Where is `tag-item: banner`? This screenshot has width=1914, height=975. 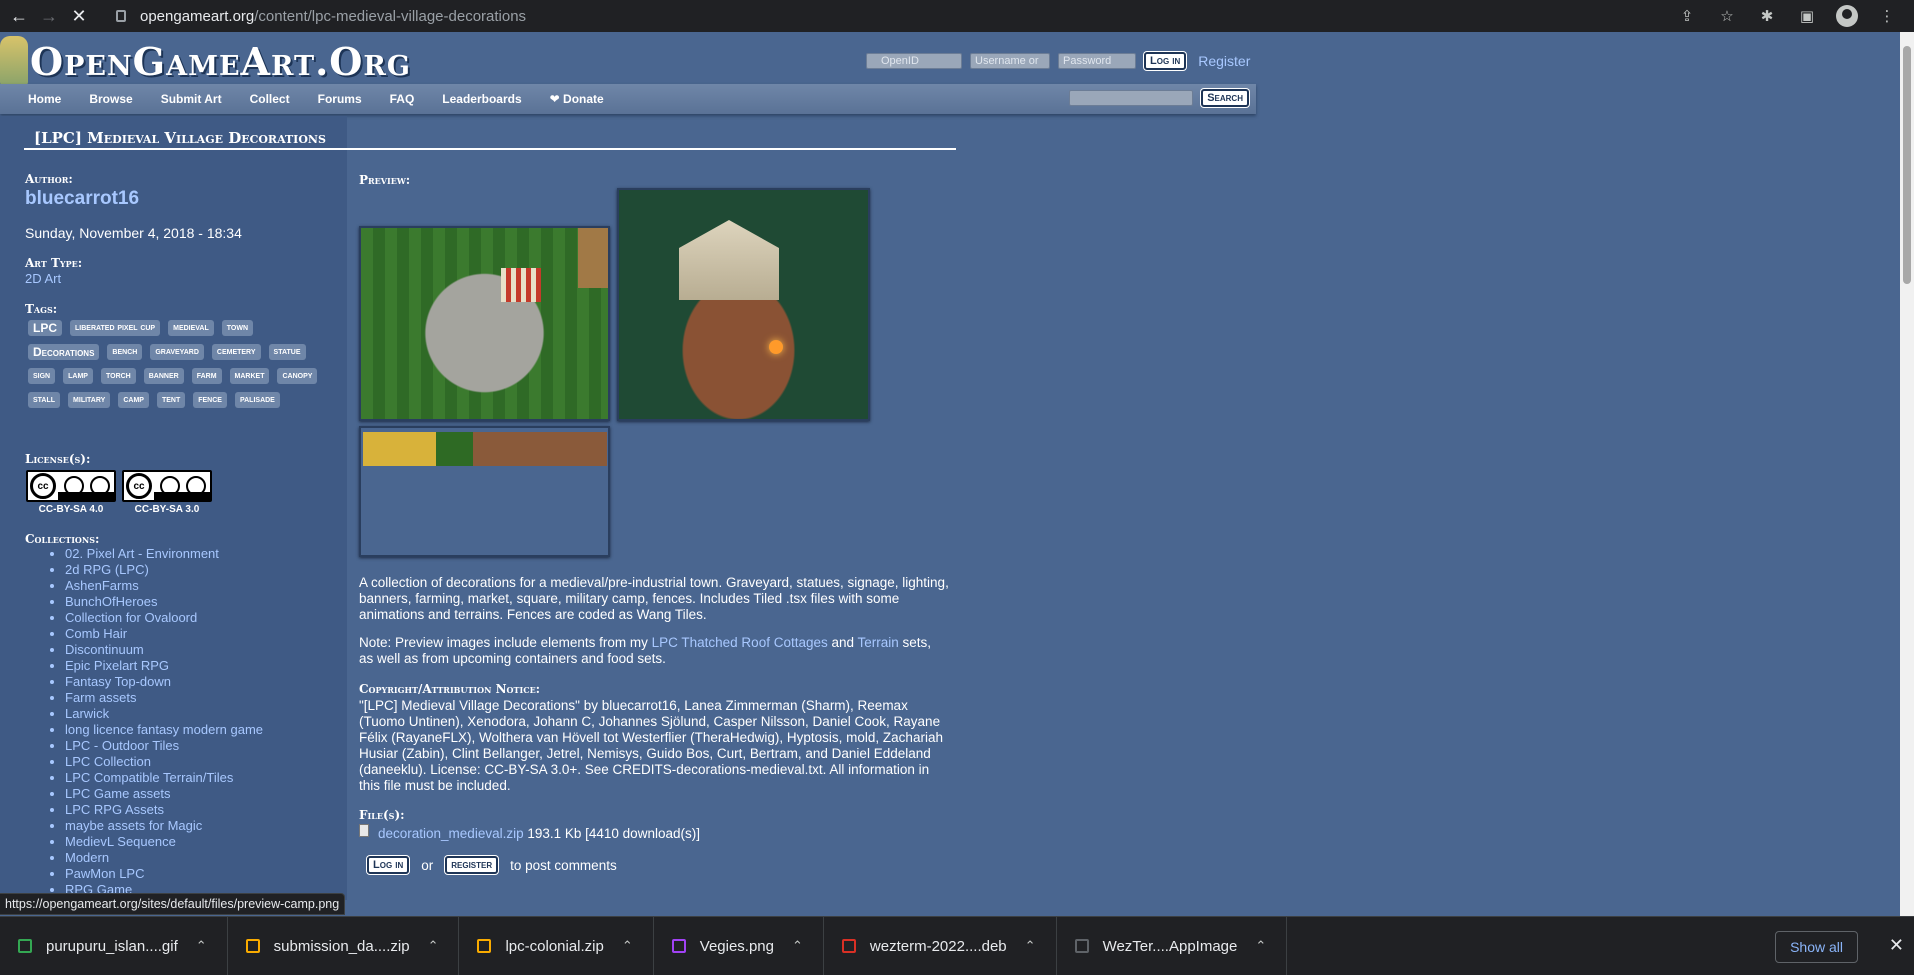
tag-item: banner is located at coordinates (163, 376).